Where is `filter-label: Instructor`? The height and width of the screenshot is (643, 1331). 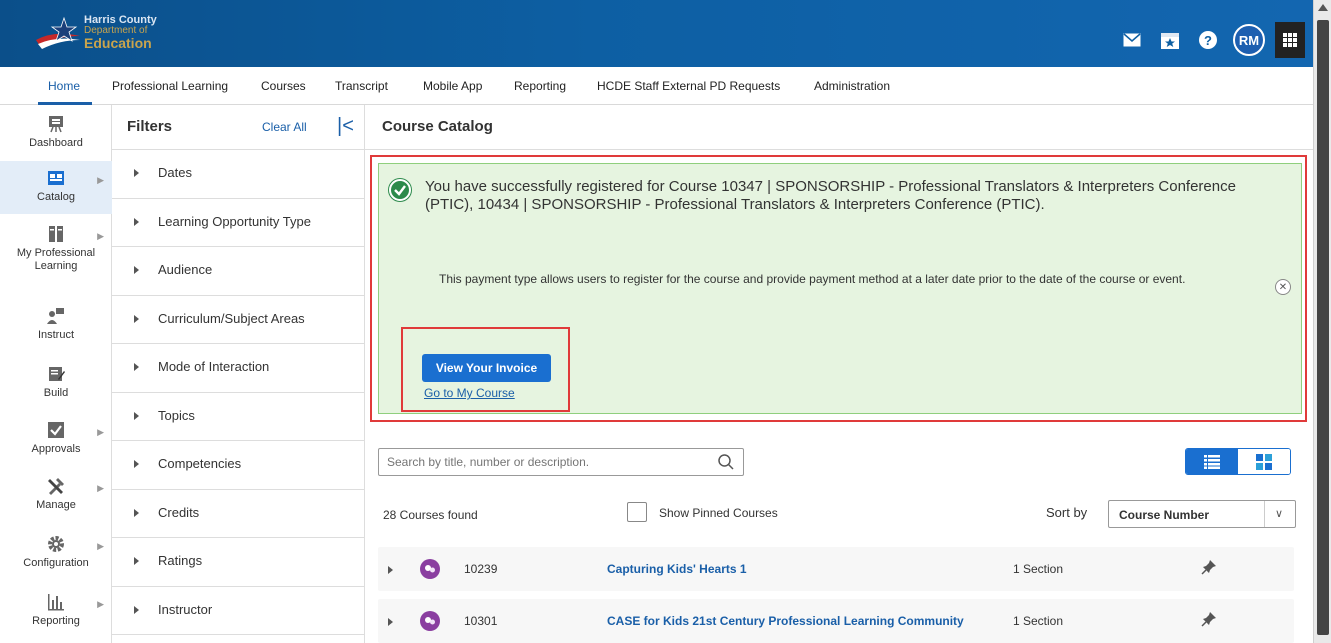 filter-label: Instructor is located at coordinates (185, 609).